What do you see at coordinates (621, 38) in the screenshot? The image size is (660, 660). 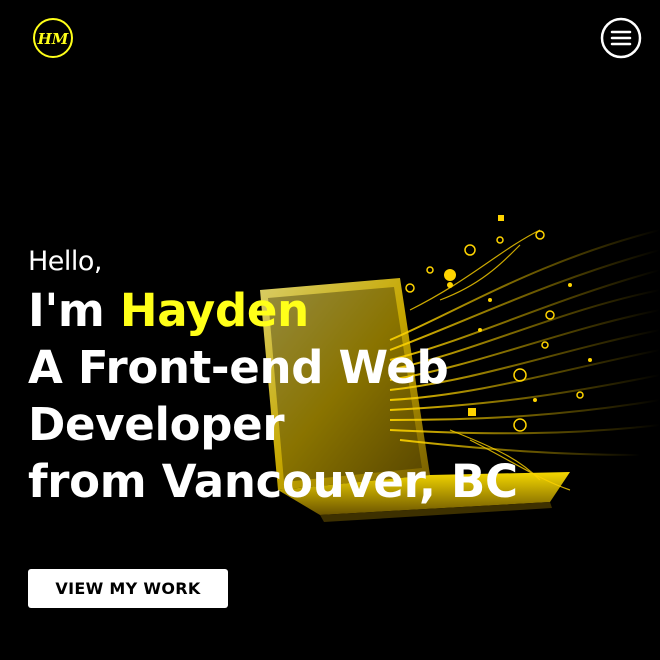 I see `hamburger-menu-icon` at bounding box center [621, 38].